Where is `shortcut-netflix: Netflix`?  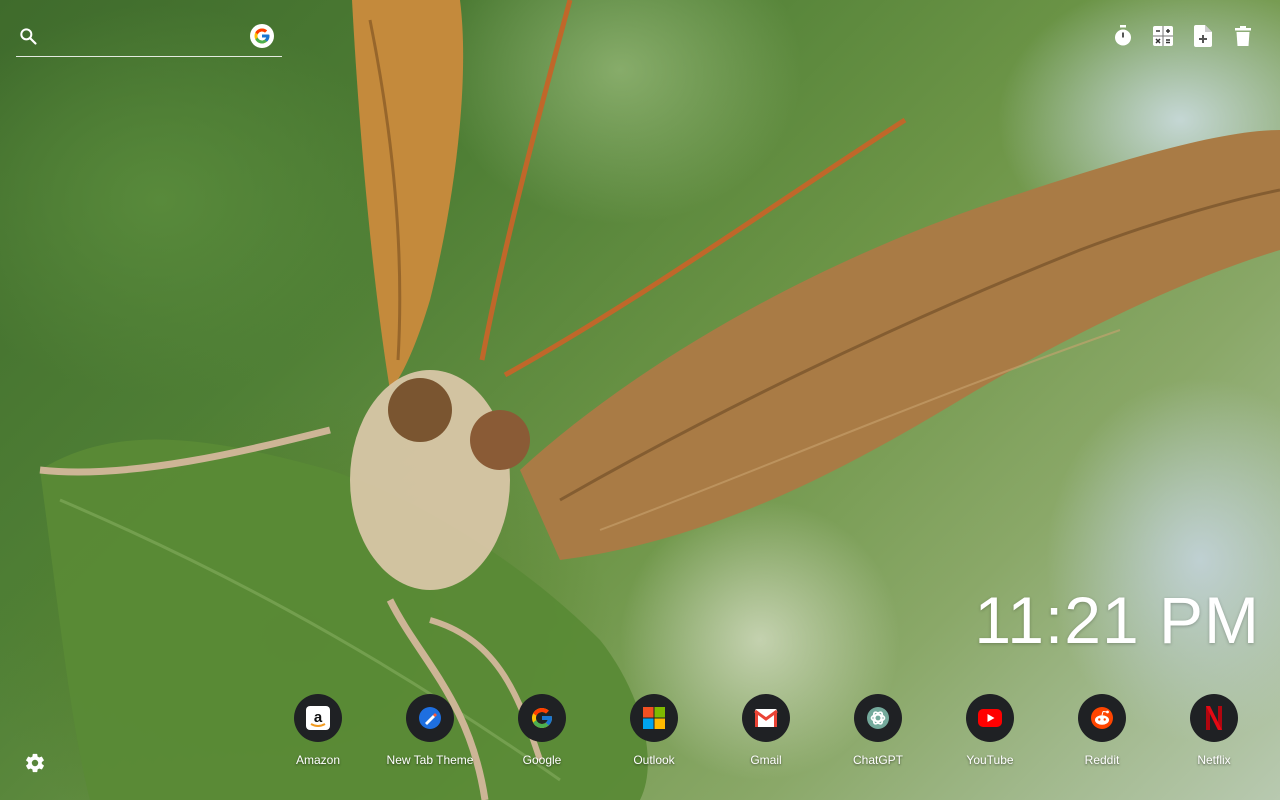
shortcut-netflix: Netflix is located at coordinates (1214, 730).